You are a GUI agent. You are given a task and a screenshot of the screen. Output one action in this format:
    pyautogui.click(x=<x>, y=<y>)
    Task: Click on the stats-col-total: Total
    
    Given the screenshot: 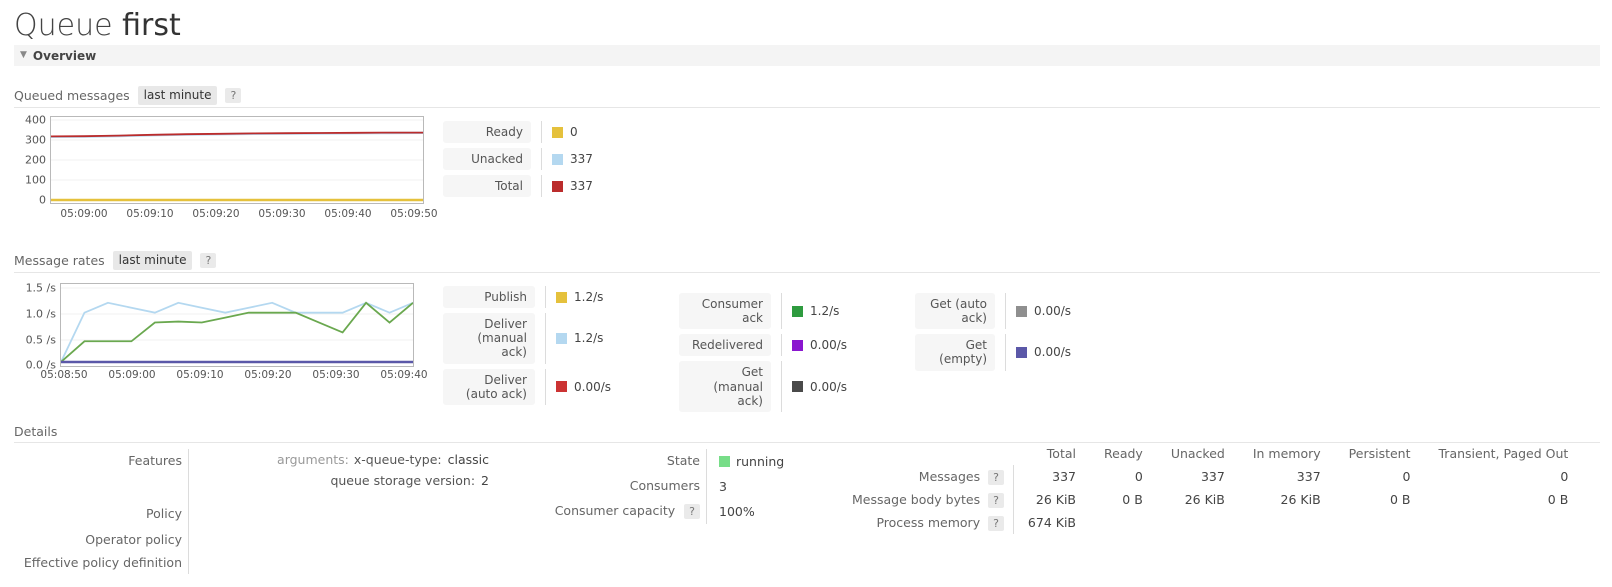 What is the action you would take?
    pyautogui.click(x=1061, y=453)
    